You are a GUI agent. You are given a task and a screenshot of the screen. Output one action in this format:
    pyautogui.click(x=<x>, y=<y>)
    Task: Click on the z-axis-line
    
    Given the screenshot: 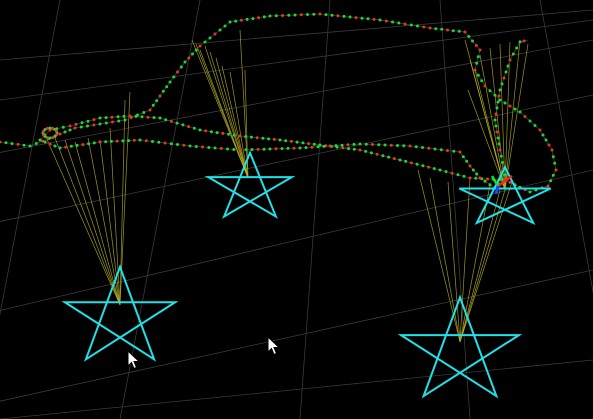 What is the action you would take?
    pyautogui.click(x=497, y=190)
    